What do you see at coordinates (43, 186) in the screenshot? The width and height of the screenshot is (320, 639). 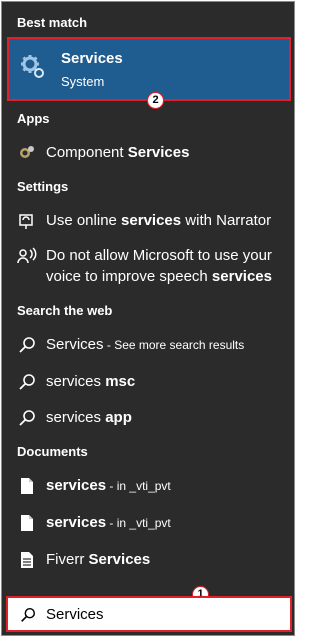 I see `section-settings: Settings` at bounding box center [43, 186].